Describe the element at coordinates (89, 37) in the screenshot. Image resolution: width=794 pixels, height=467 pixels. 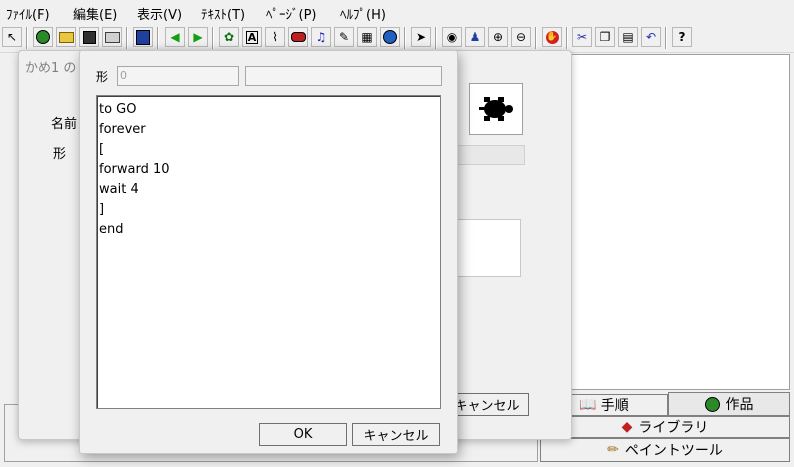
I see `save-icon` at that location.